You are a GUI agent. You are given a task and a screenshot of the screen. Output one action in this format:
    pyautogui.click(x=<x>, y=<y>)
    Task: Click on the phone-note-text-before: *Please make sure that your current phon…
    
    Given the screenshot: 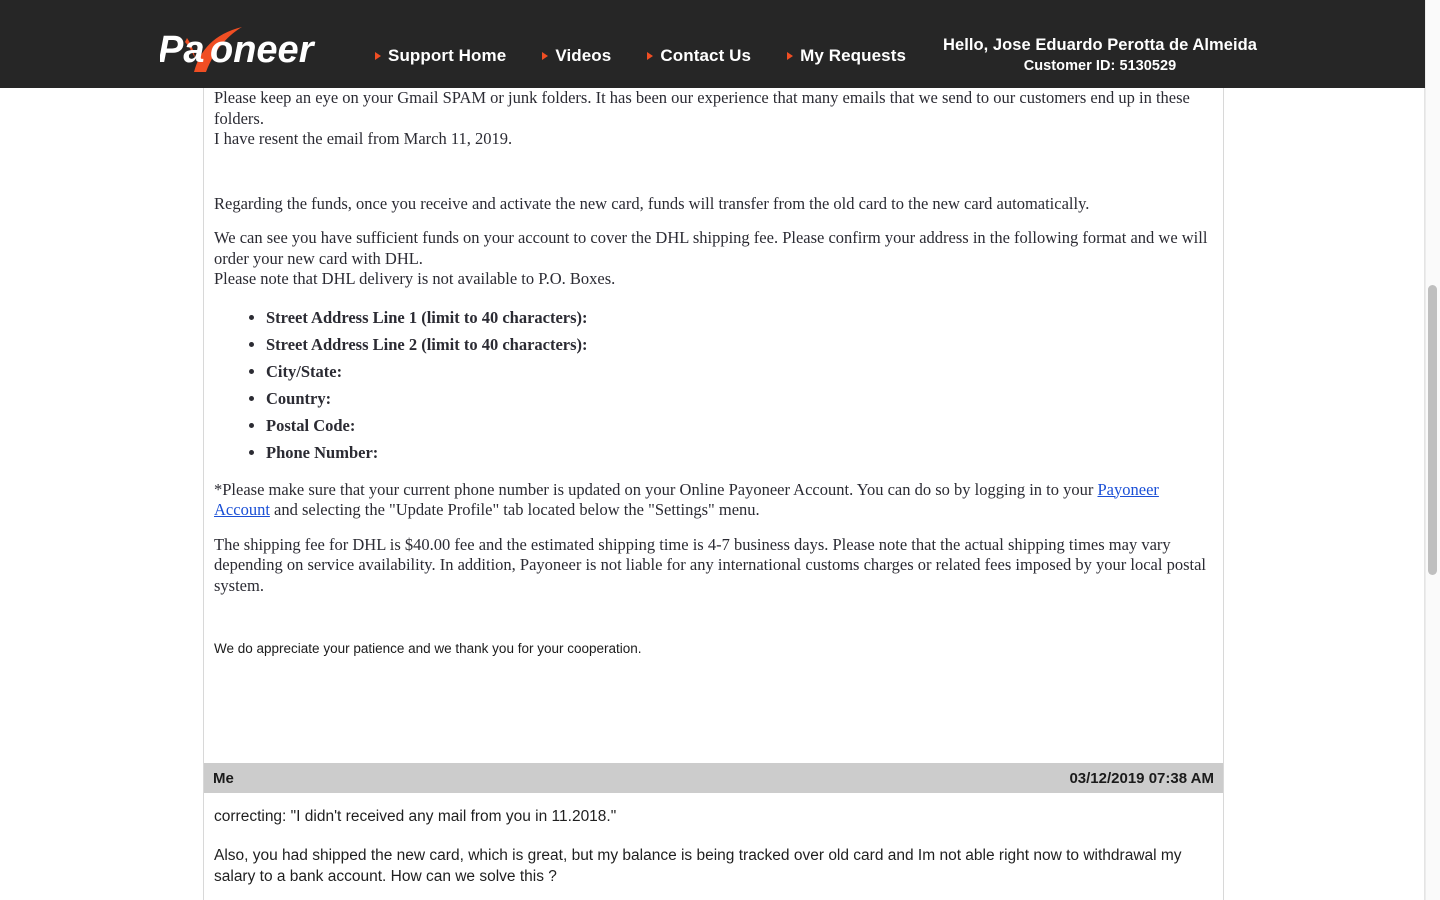 What is the action you would take?
    pyautogui.click(x=656, y=489)
    